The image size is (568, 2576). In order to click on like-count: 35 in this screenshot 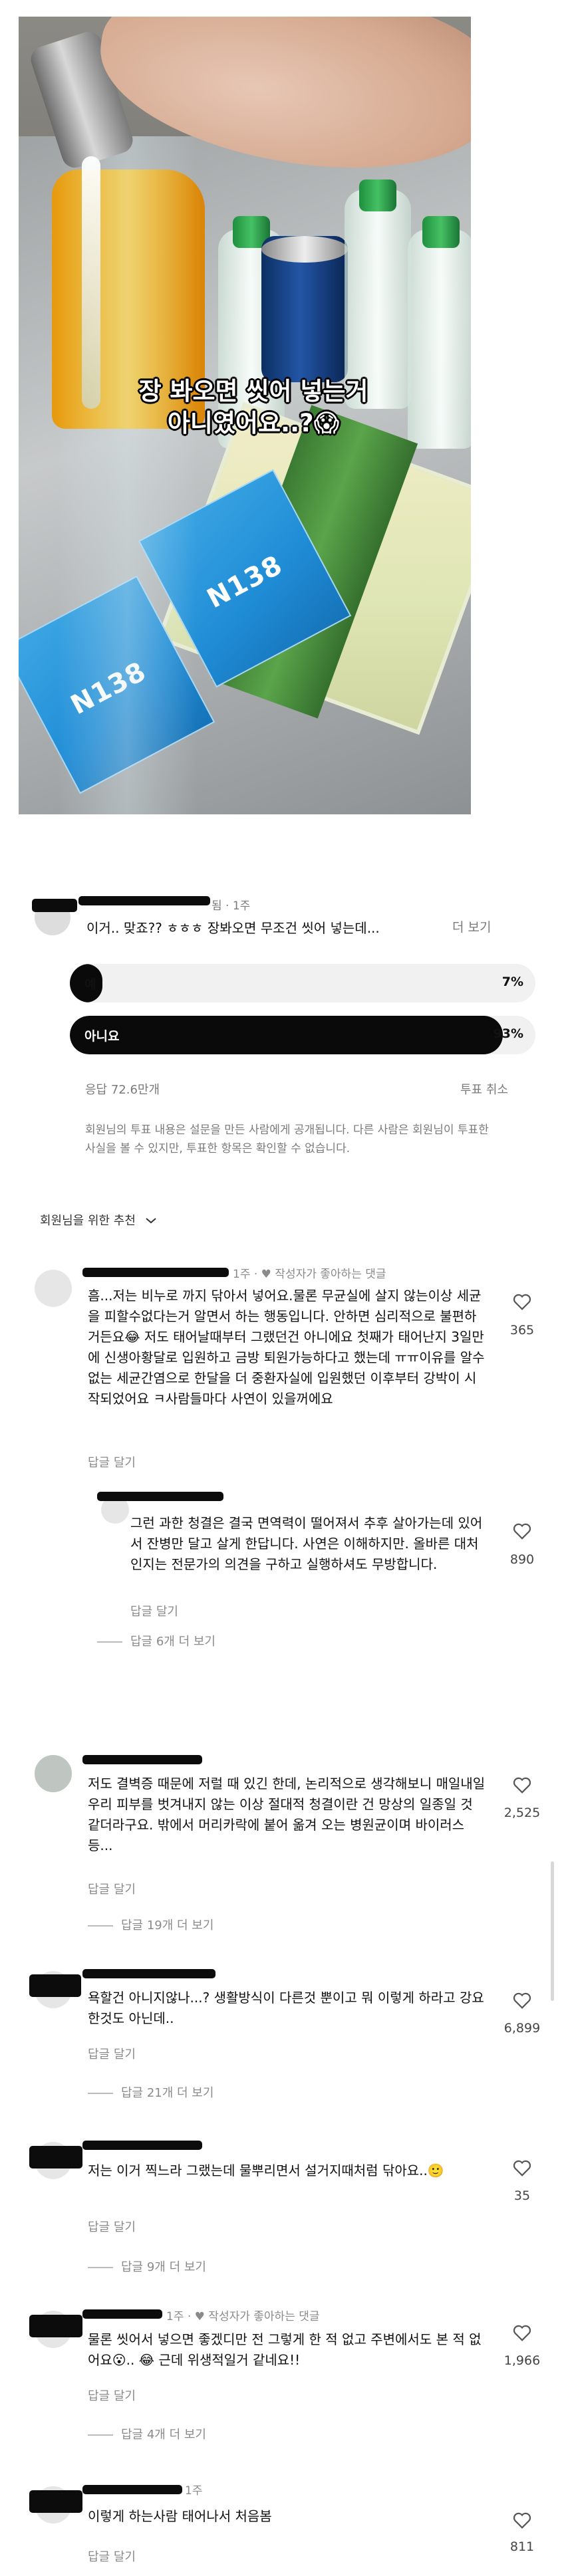, I will do `click(522, 2195)`.